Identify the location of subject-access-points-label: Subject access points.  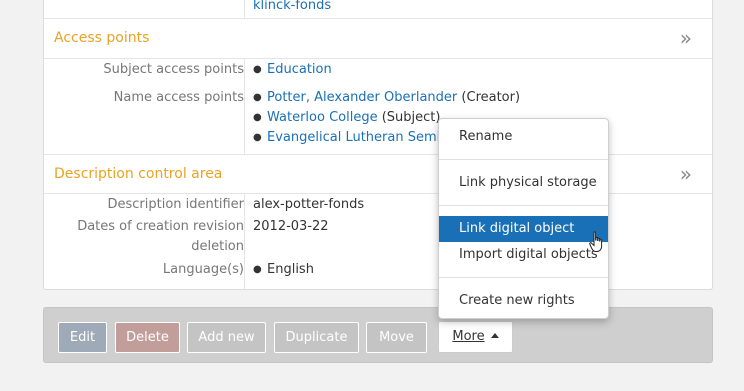
(173, 69).